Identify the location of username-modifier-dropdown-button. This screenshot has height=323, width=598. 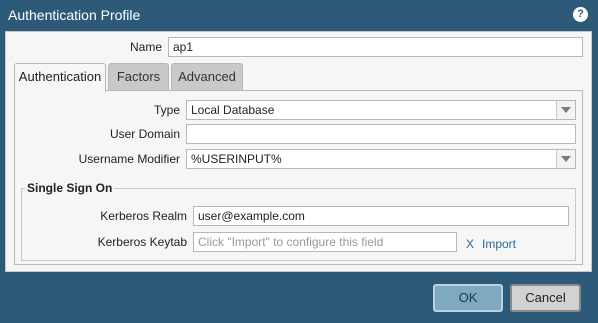
(565, 159).